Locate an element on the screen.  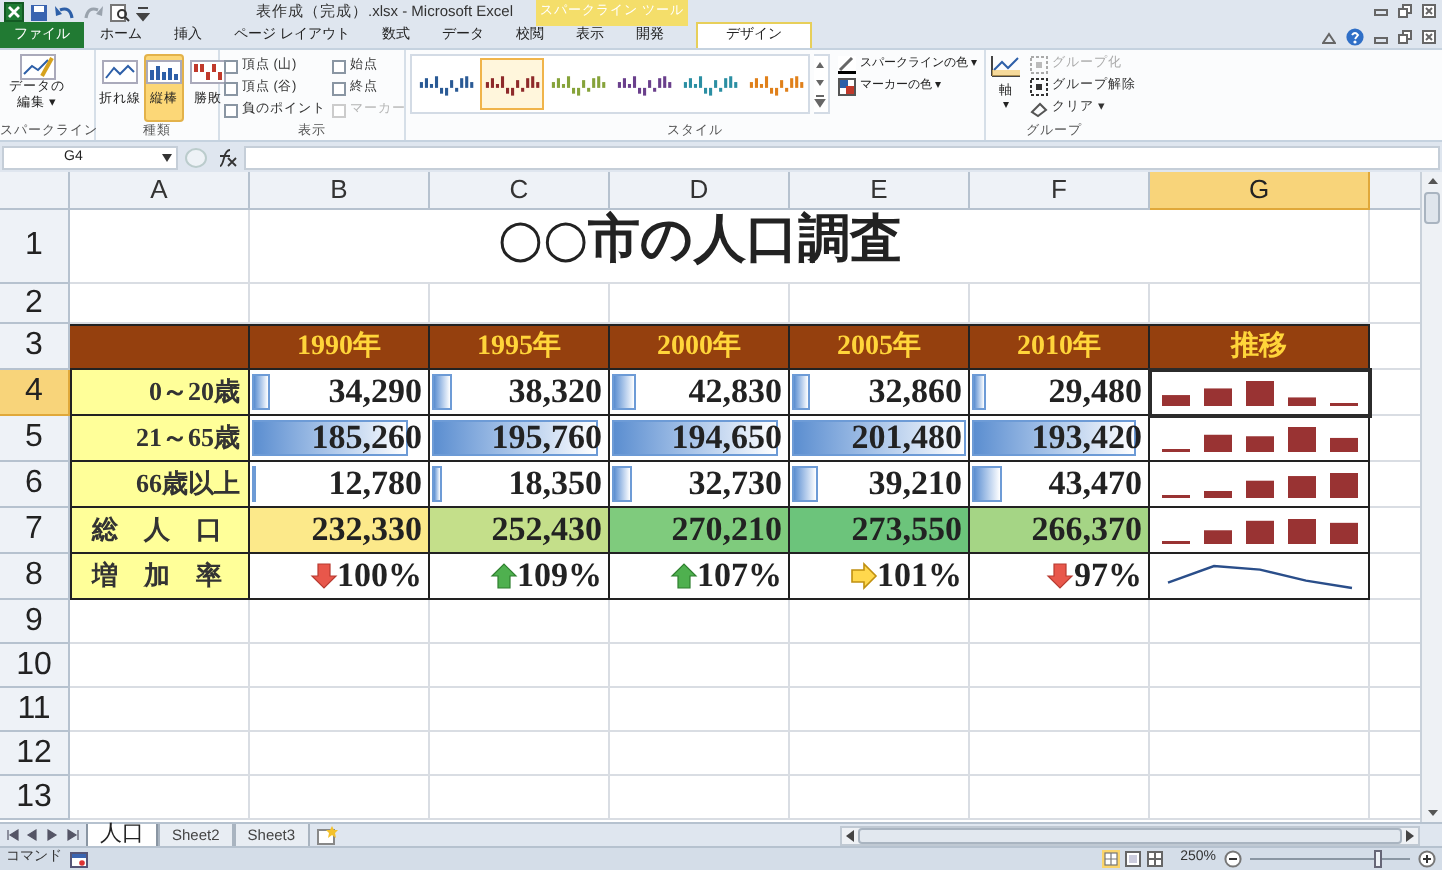
row-label: 総 人 口 is located at coordinates (160, 531).